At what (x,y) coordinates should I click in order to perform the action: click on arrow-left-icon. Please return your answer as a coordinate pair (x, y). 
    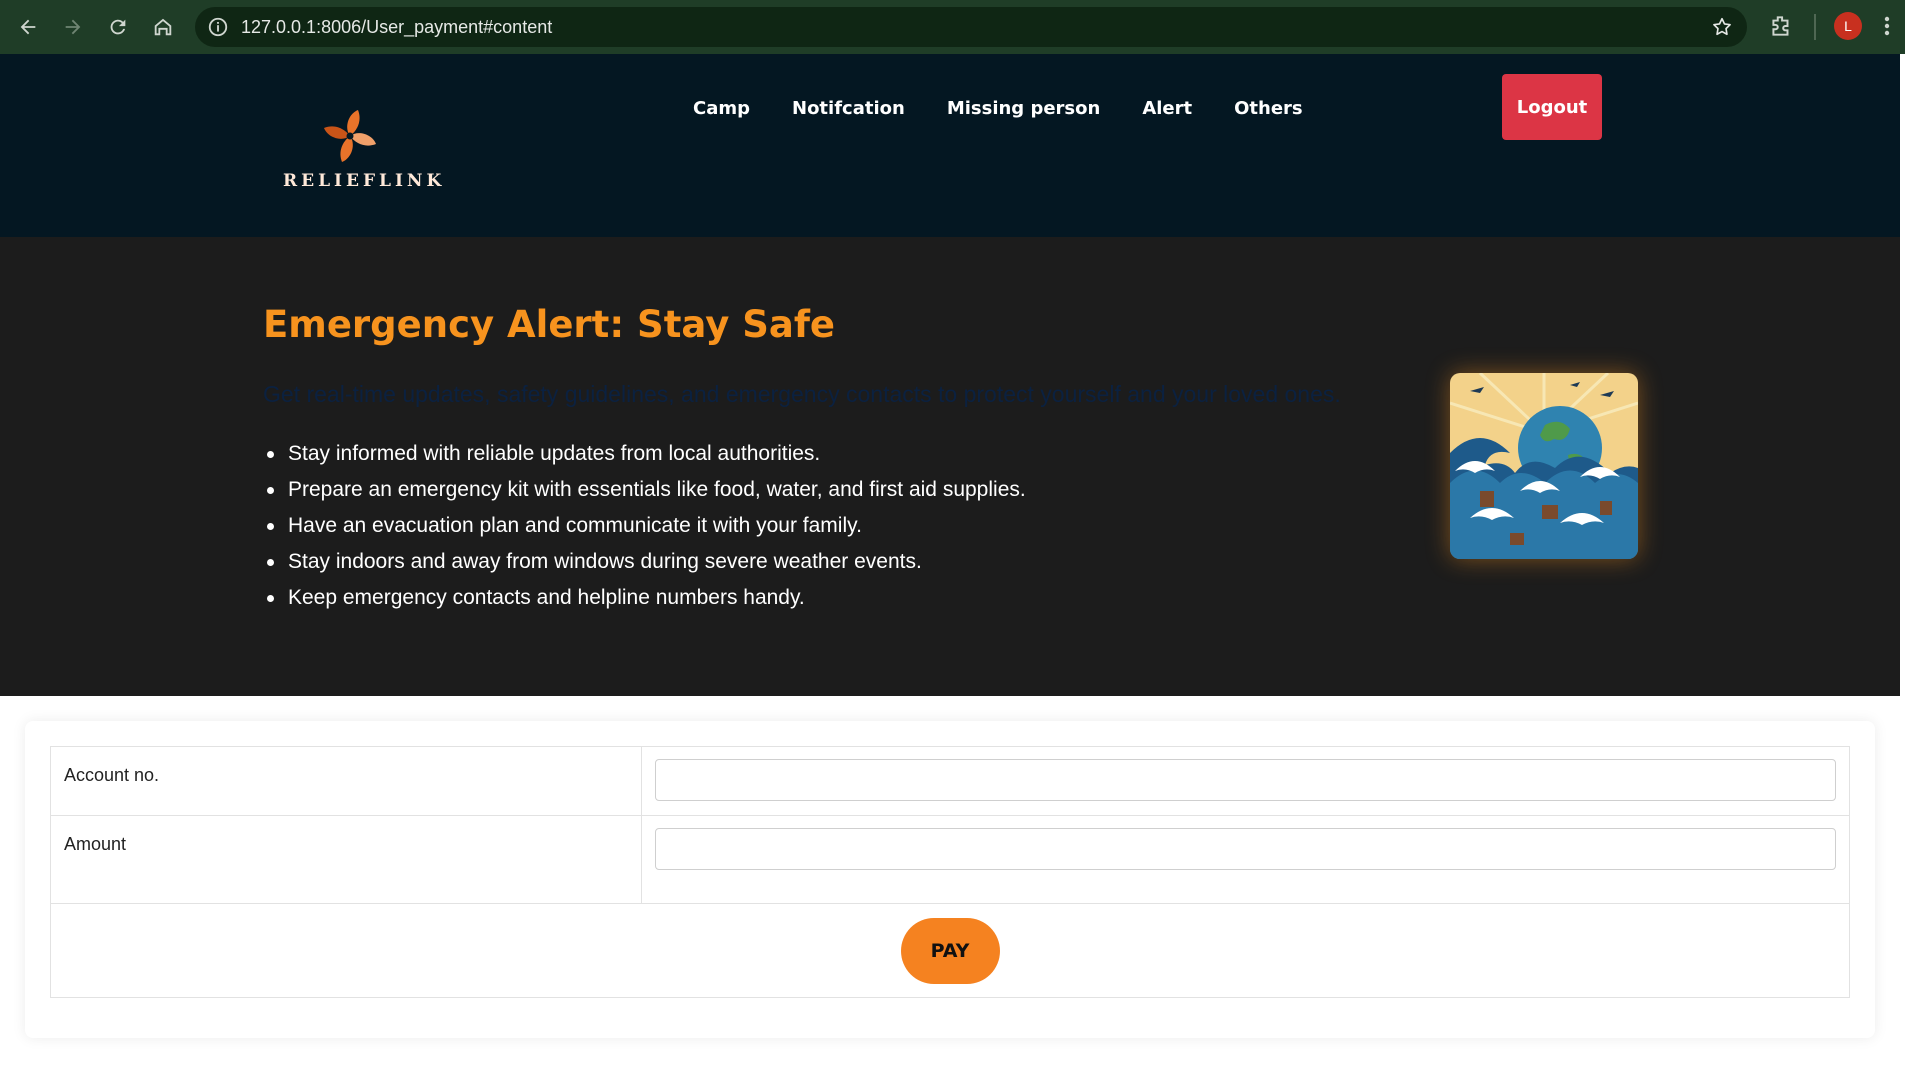
    Looking at the image, I should click on (28, 27).